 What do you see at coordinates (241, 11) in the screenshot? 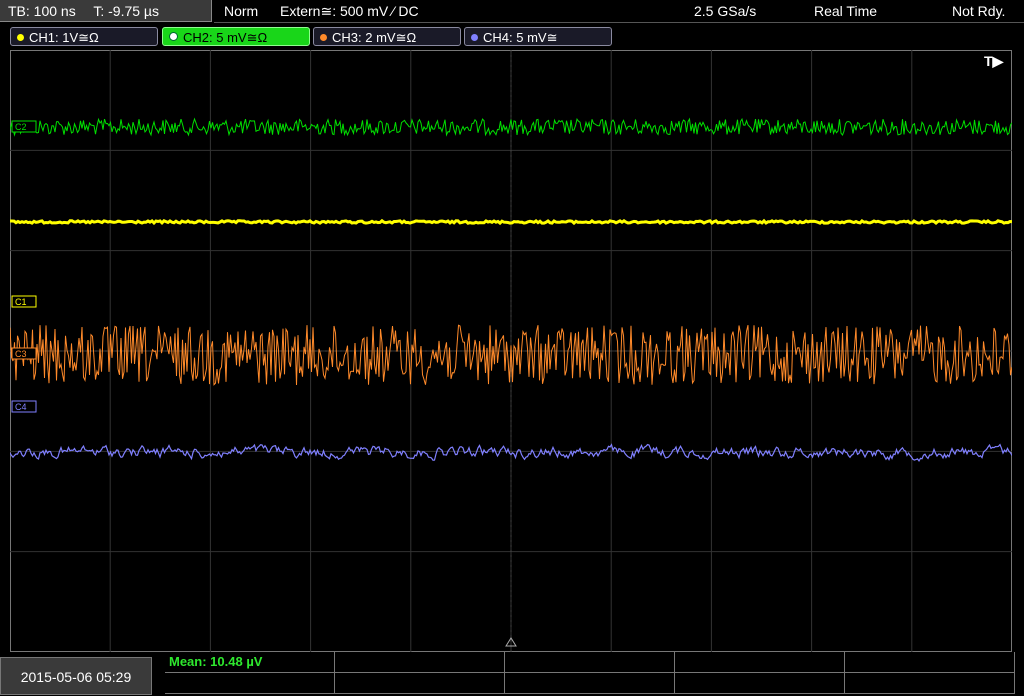
I see `trigger-mode: Norm` at bounding box center [241, 11].